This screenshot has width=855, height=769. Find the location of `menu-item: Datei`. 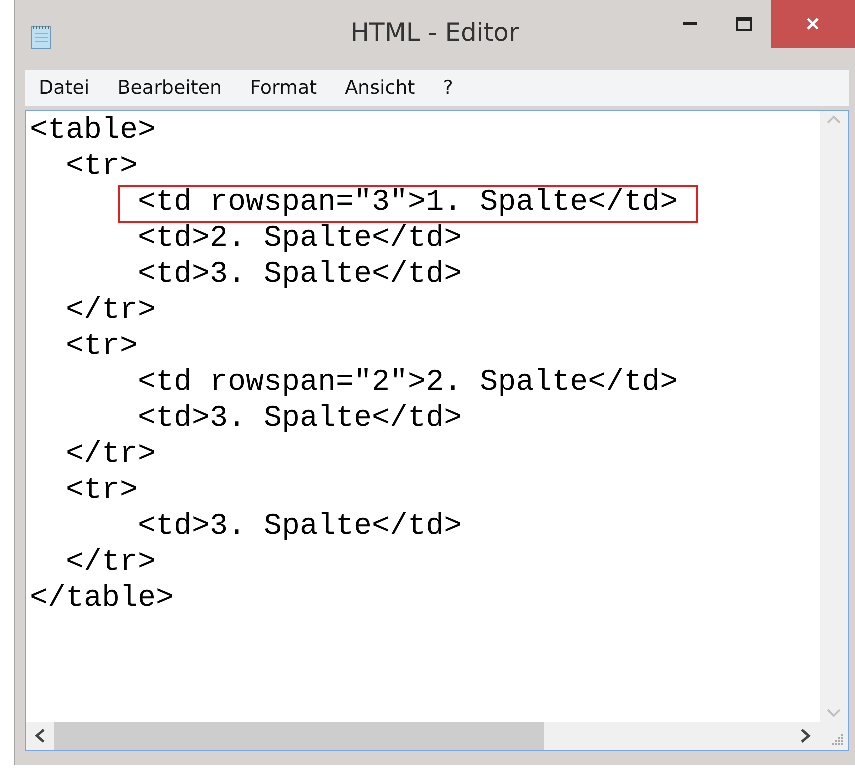

menu-item: Datei is located at coordinates (71, 88).